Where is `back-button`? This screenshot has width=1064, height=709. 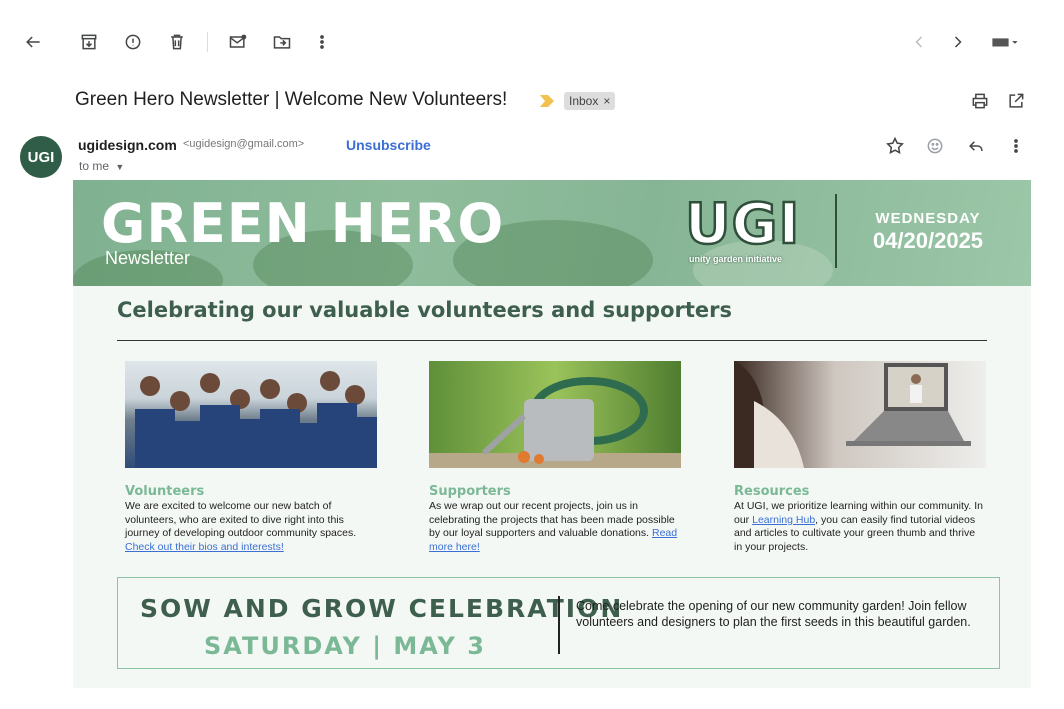 back-button is located at coordinates (33, 42).